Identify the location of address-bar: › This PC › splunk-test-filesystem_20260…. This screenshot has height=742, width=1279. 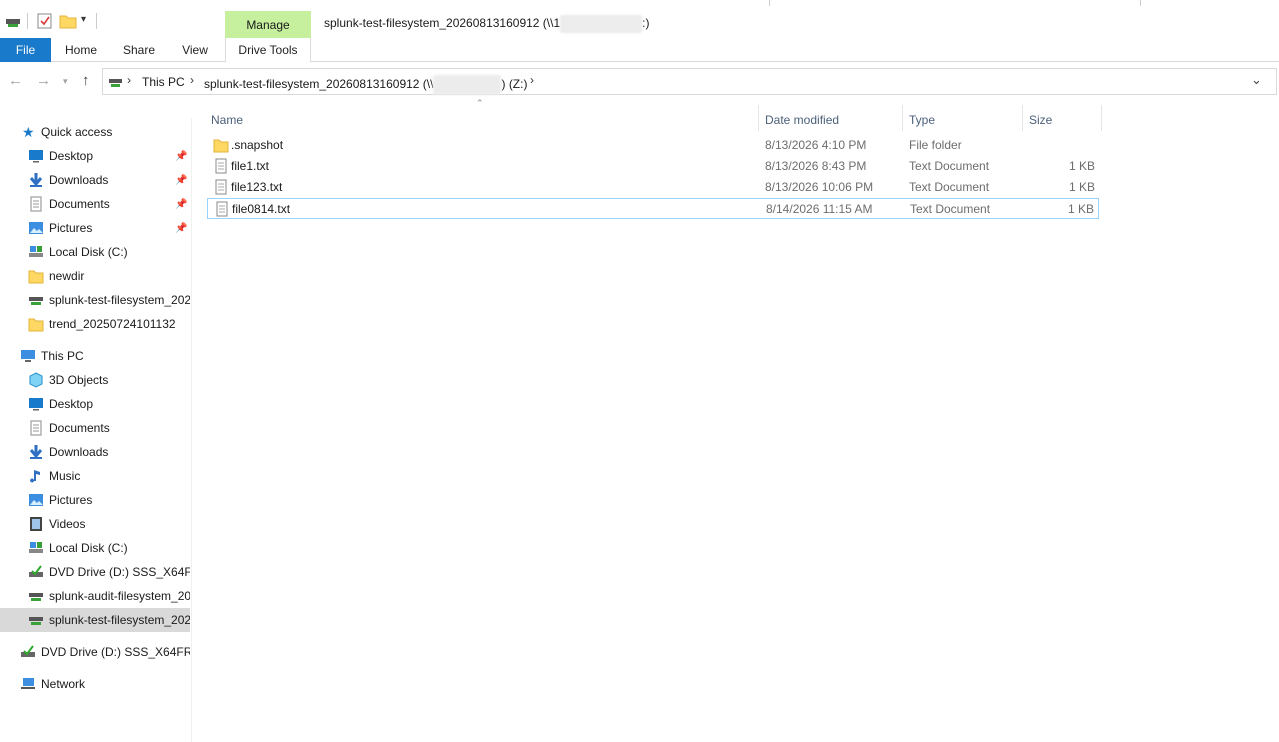
(689, 81).